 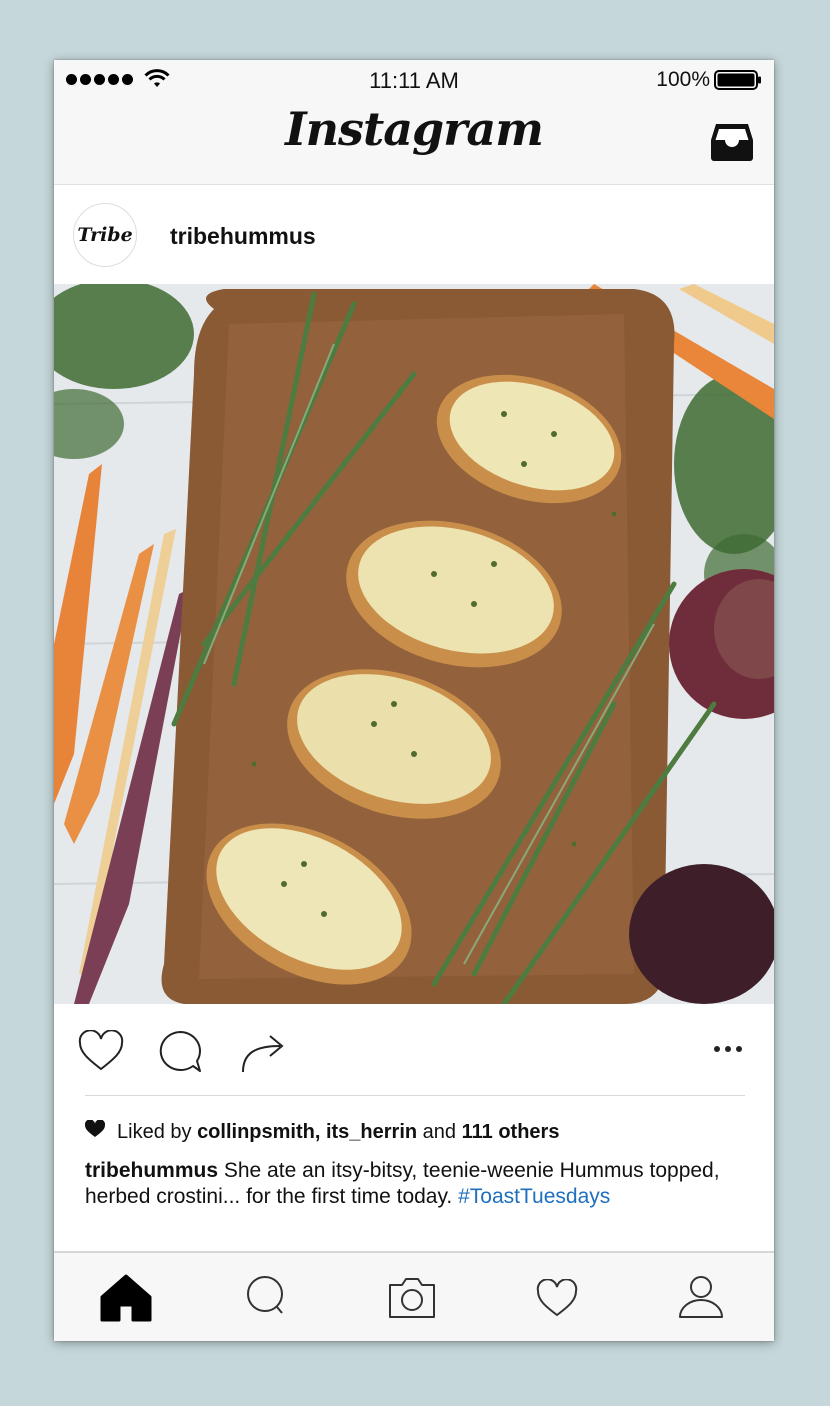 I want to click on likes-joiner: and, so click(x=439, y=1131).